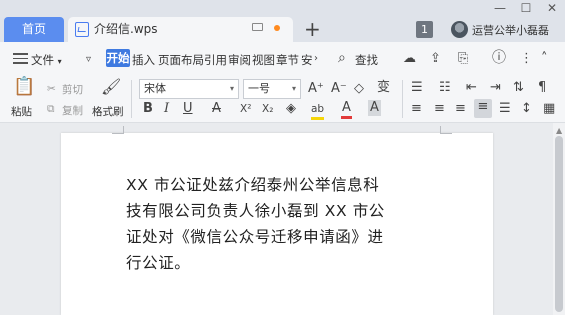 The height and width of the screenshot is (315, 565). I want to click on format-painter-icon: 🖌, so click(111, 87).